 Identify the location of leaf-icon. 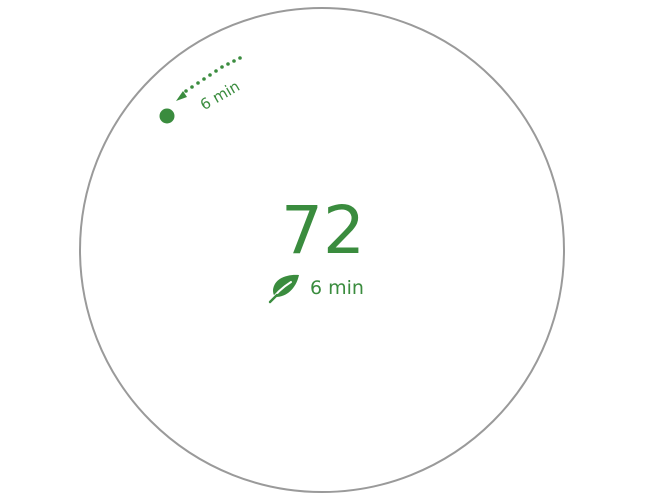
(283, 289).